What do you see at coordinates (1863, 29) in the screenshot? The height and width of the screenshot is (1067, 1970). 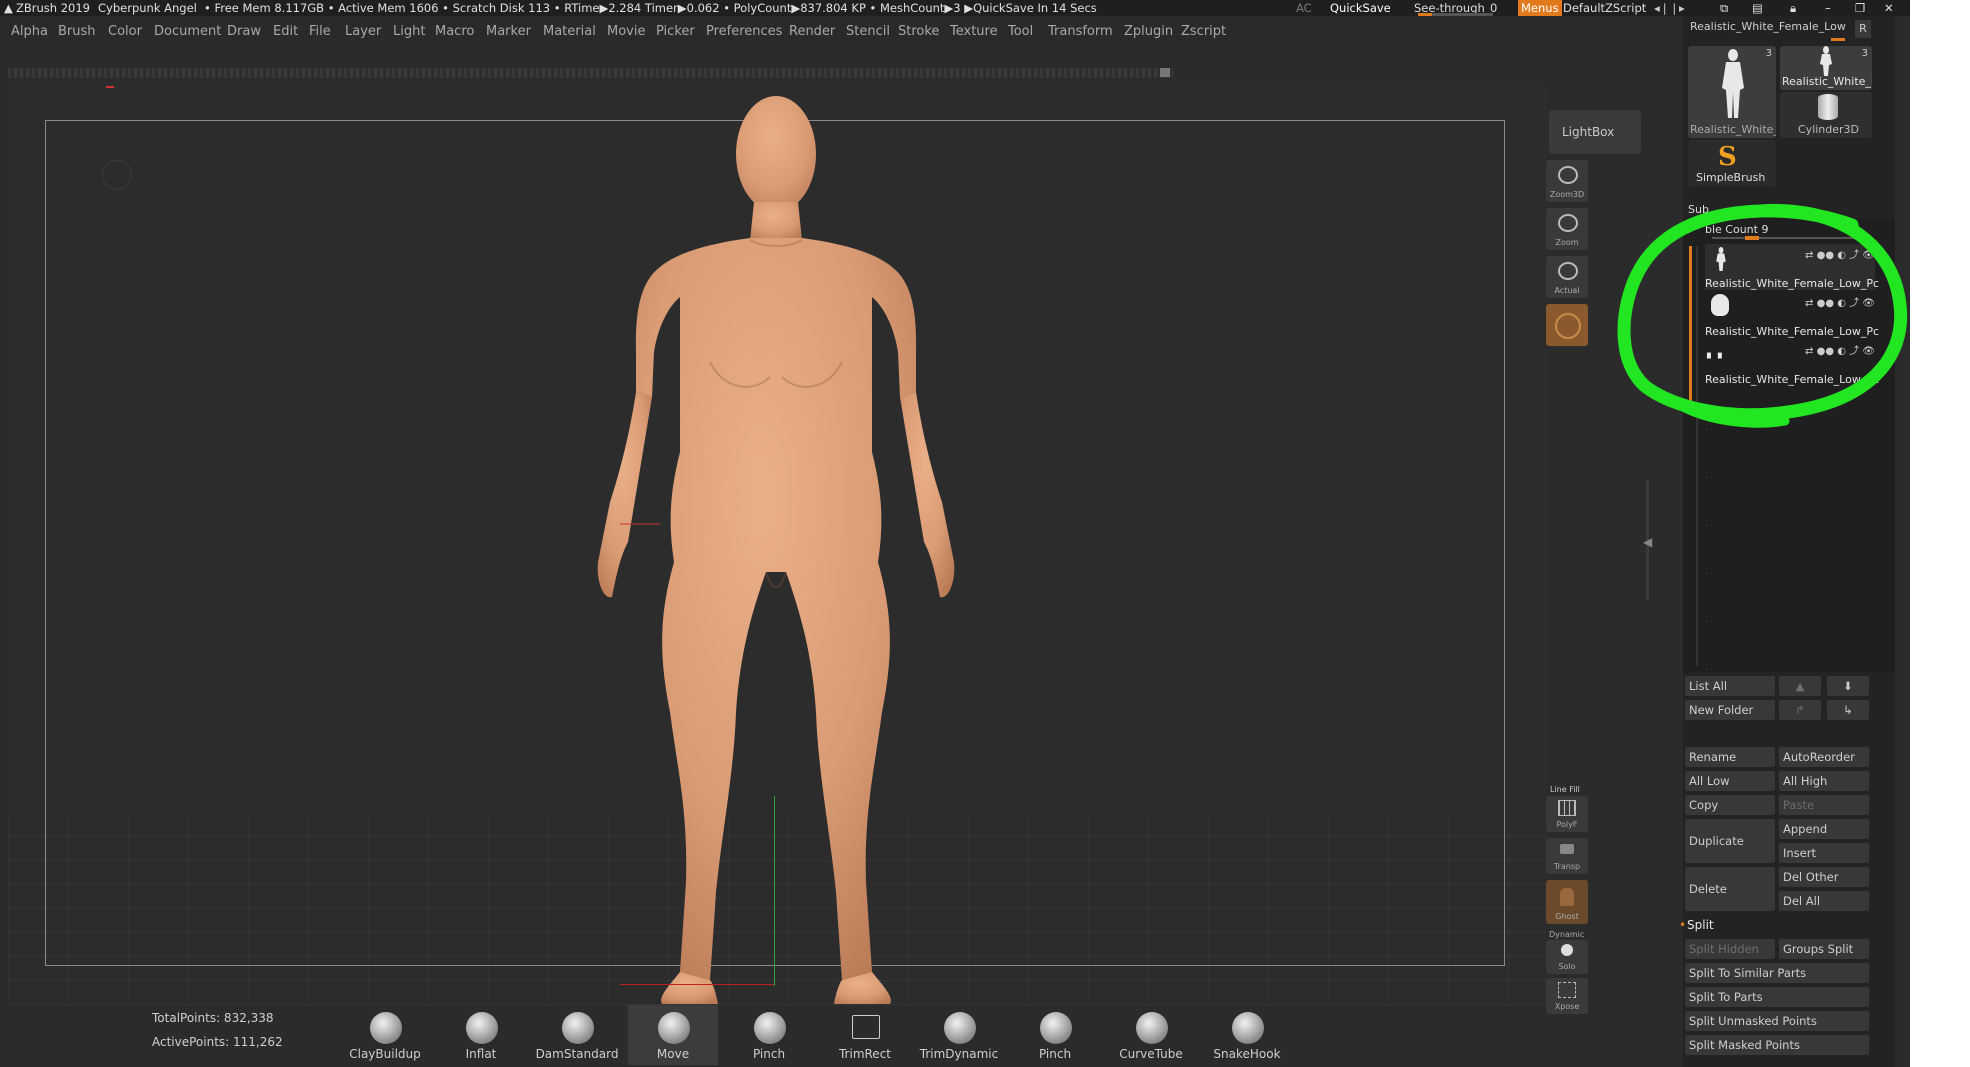 I see `tool-r-button: R` at bounding box center [1863, 29].